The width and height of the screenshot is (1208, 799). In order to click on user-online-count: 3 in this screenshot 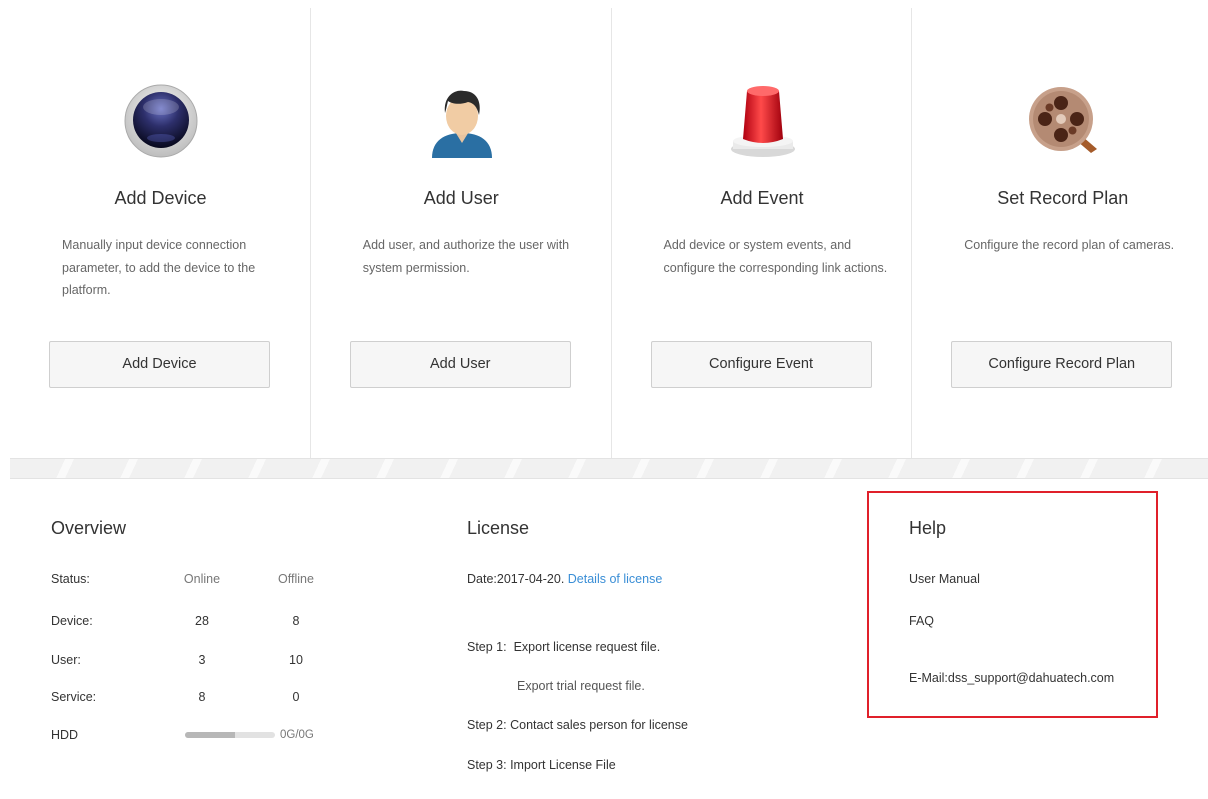, I will do `click(202, 660)`.